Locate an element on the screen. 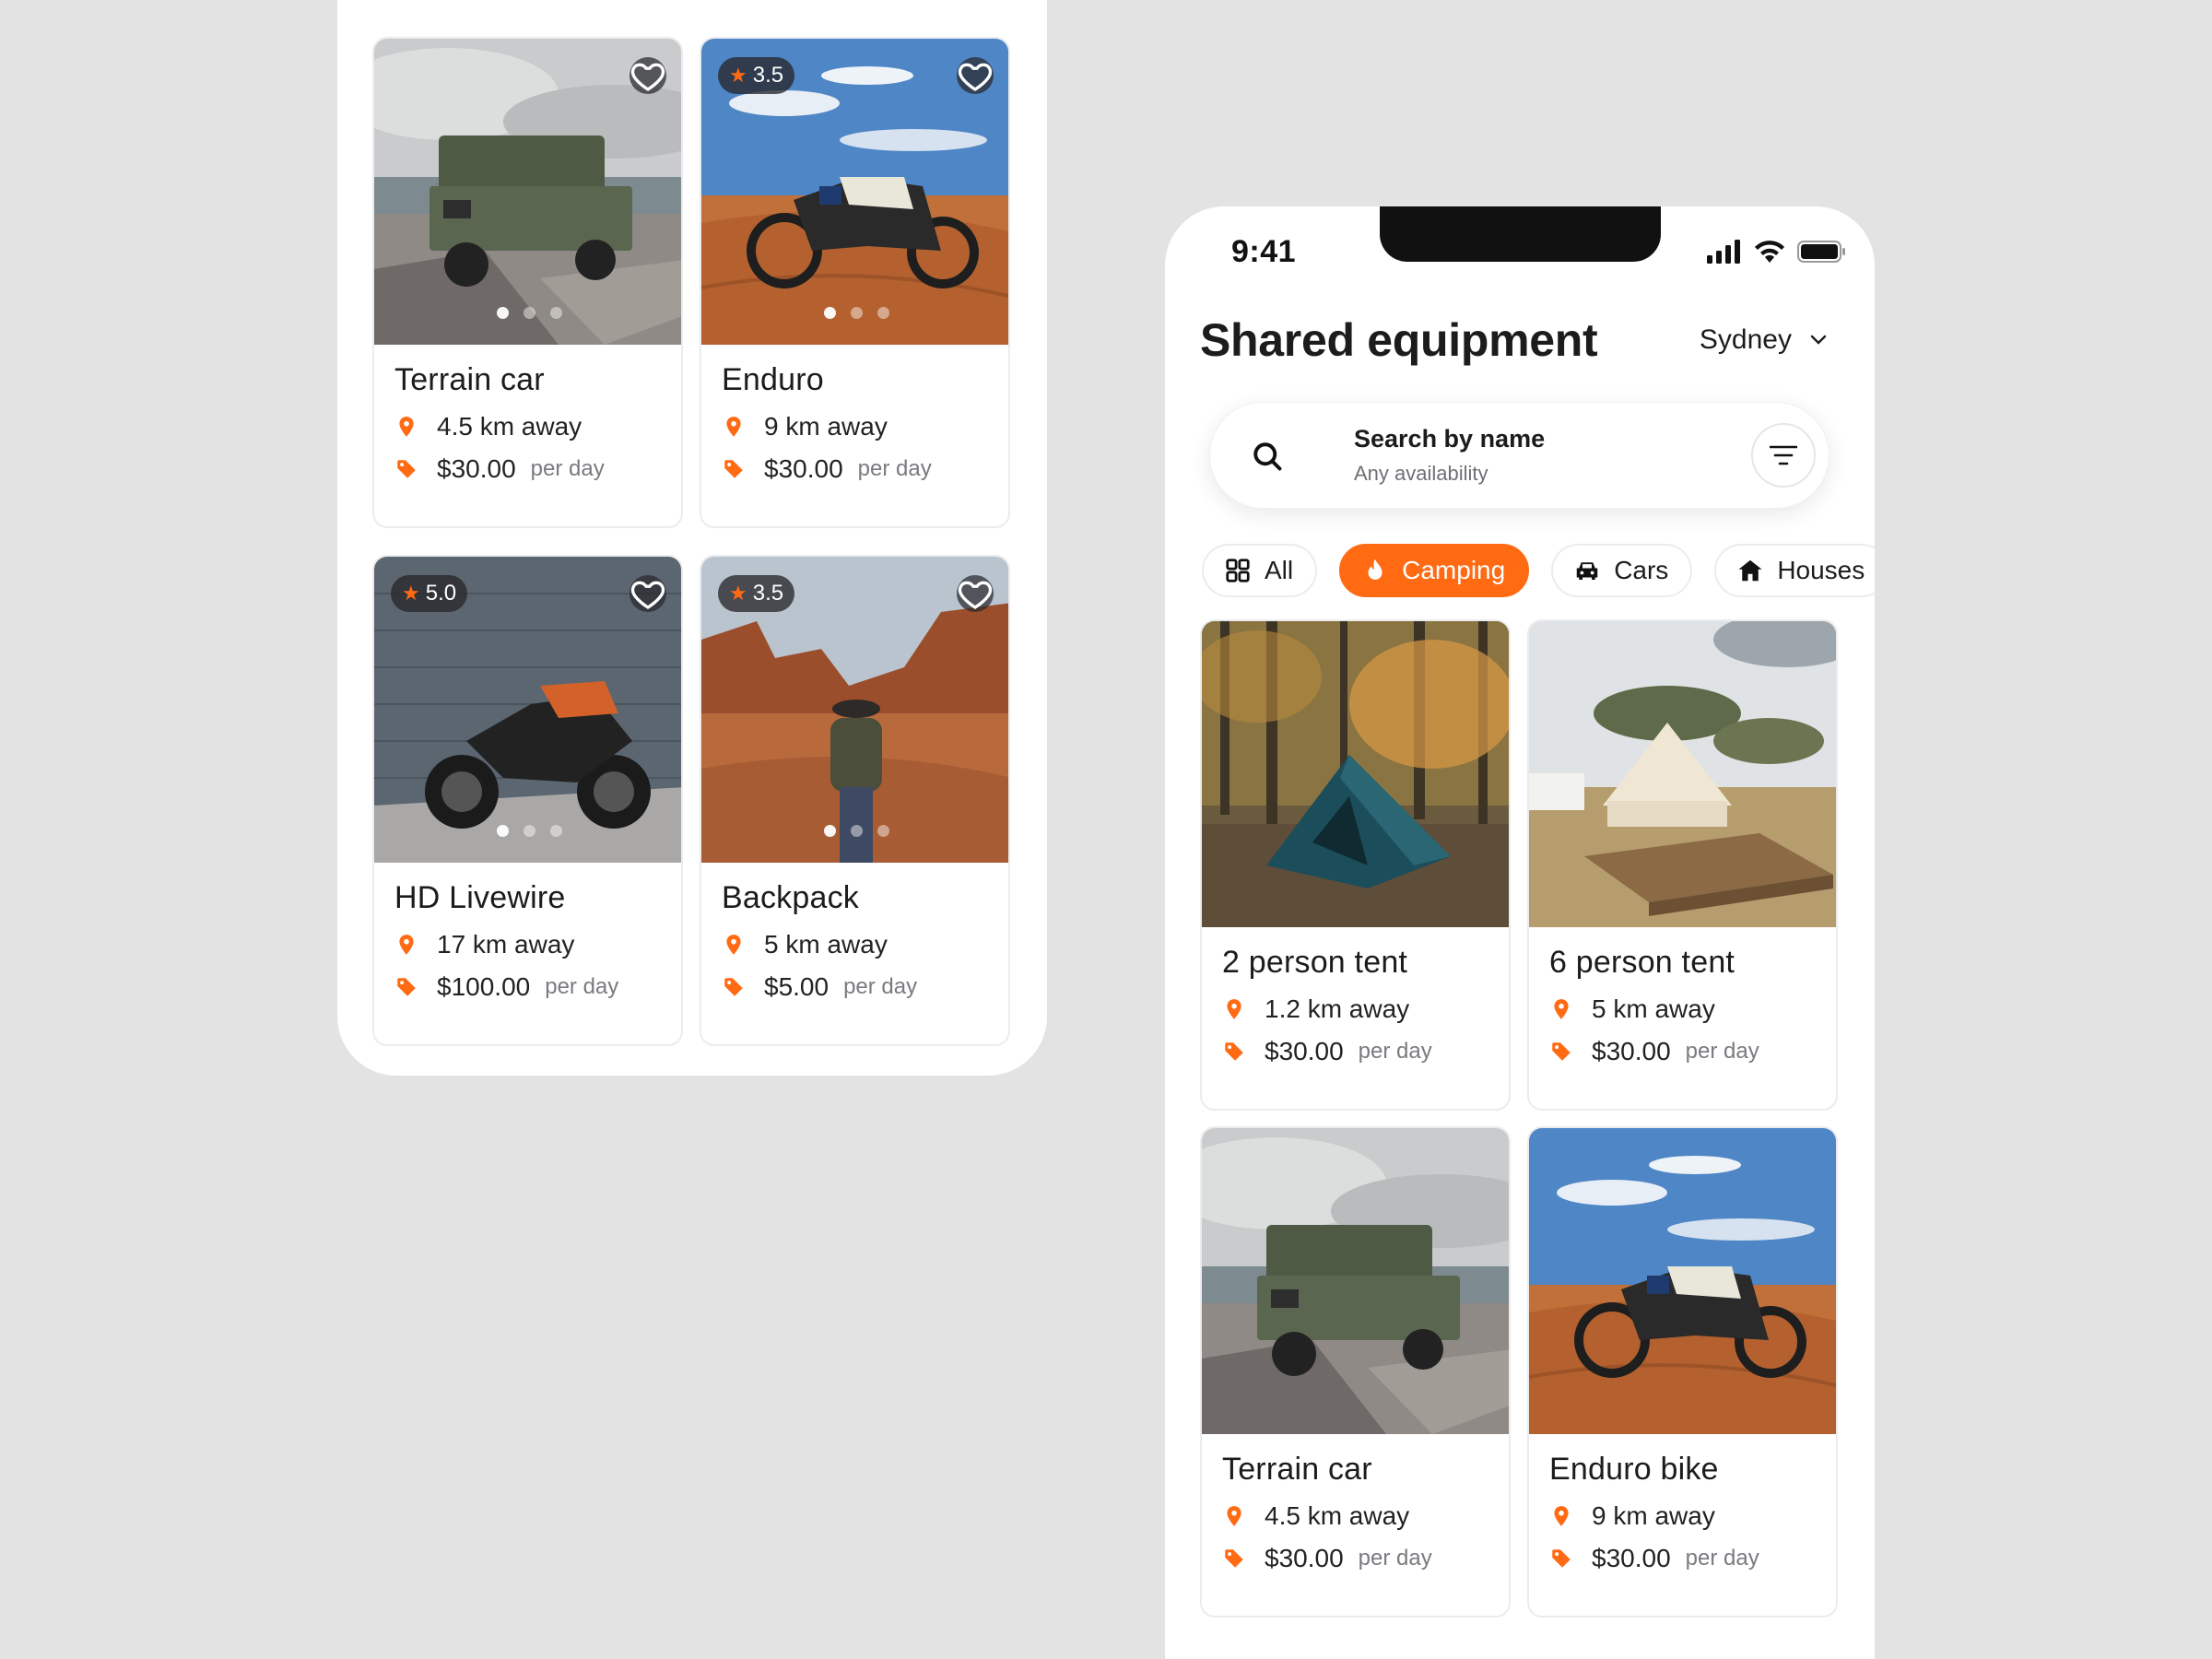  status-time: 9:41 is located at coordinates (1264, 251).